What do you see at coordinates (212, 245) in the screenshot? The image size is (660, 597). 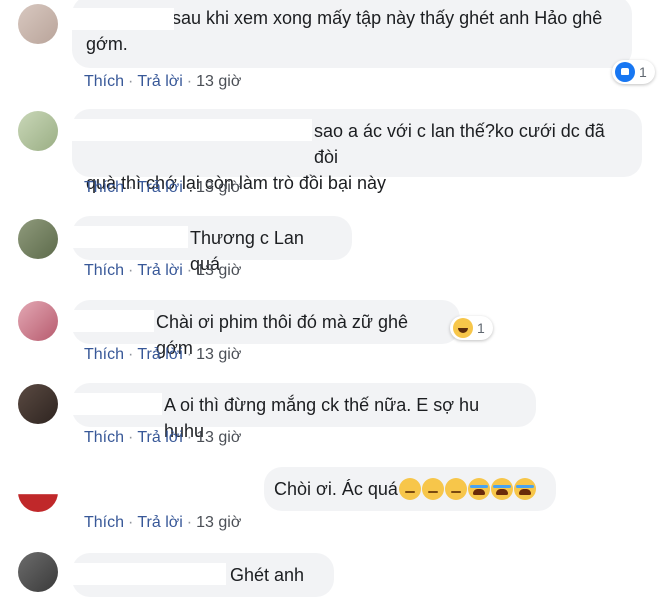 I see `comment-bubble: Thương c Lan quá` at bounding box center [212, 245].